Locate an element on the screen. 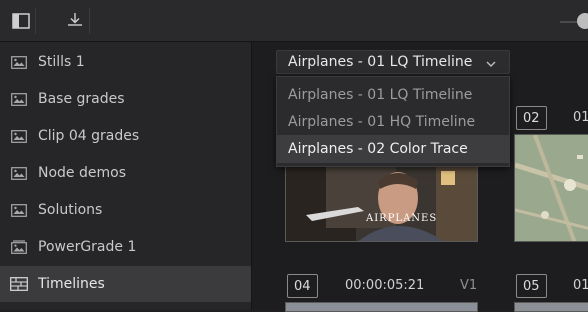 The width and height of the screenshot is (588, 312). clip-thumbnail-aerial is located at coordinates (551, 188).